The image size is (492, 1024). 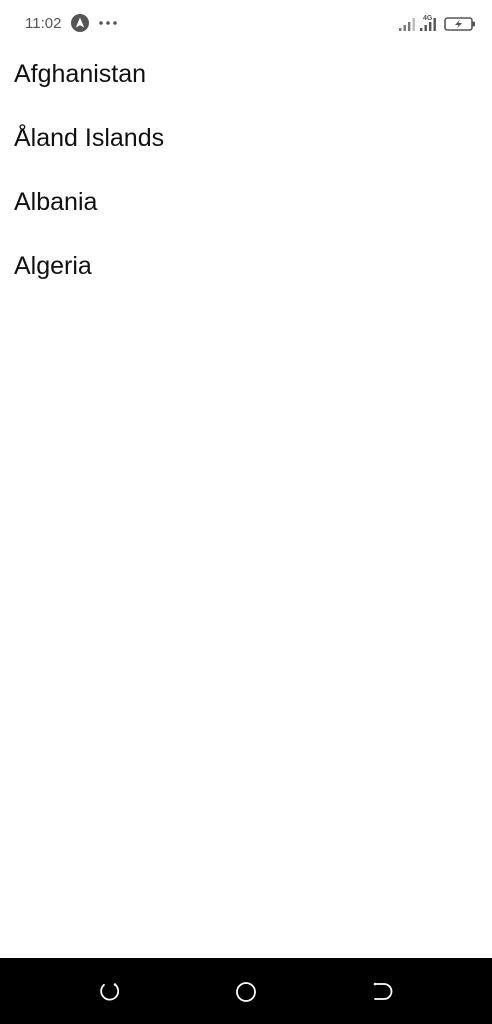 What do you see at coordinates (246, 202) in the screenshot?
I see `country-item-albania: Albania` at bounding box center [246, 202].